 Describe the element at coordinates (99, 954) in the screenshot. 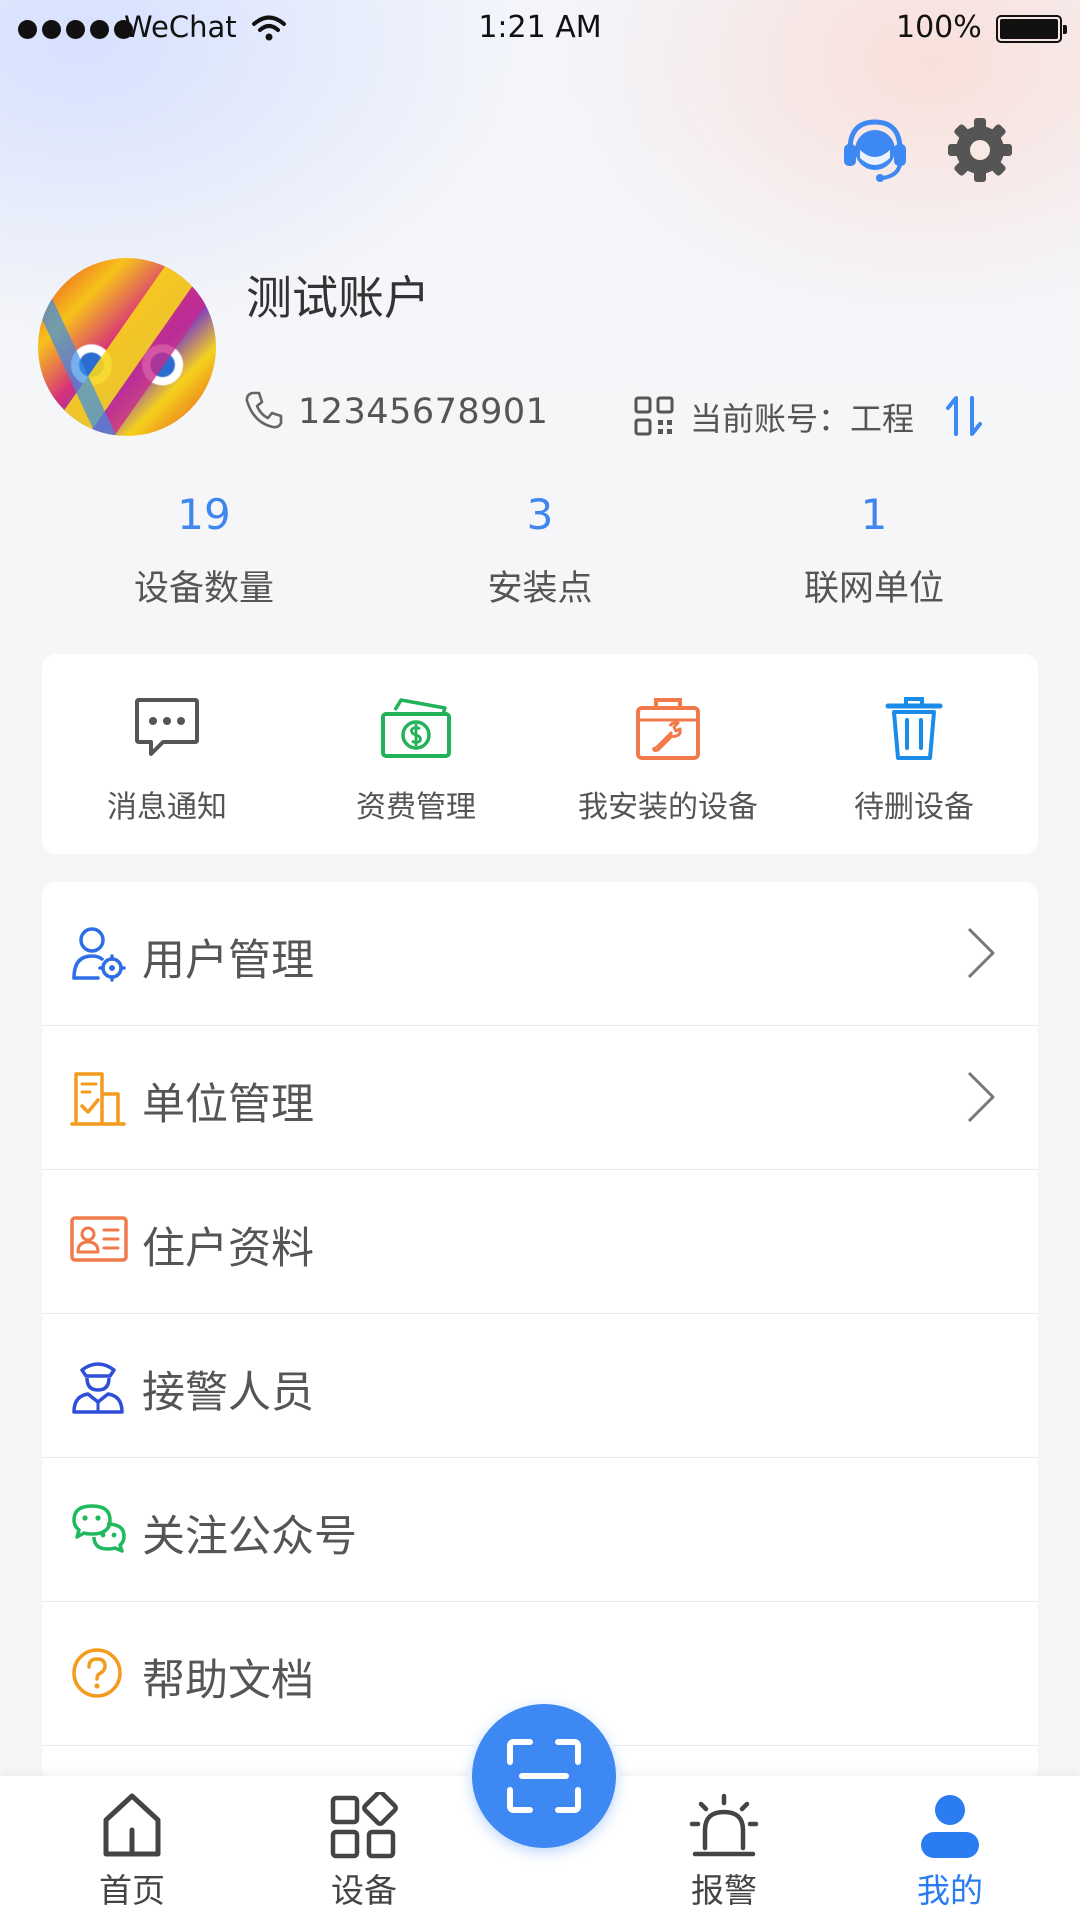

I see `user-settings-icon` at that location.